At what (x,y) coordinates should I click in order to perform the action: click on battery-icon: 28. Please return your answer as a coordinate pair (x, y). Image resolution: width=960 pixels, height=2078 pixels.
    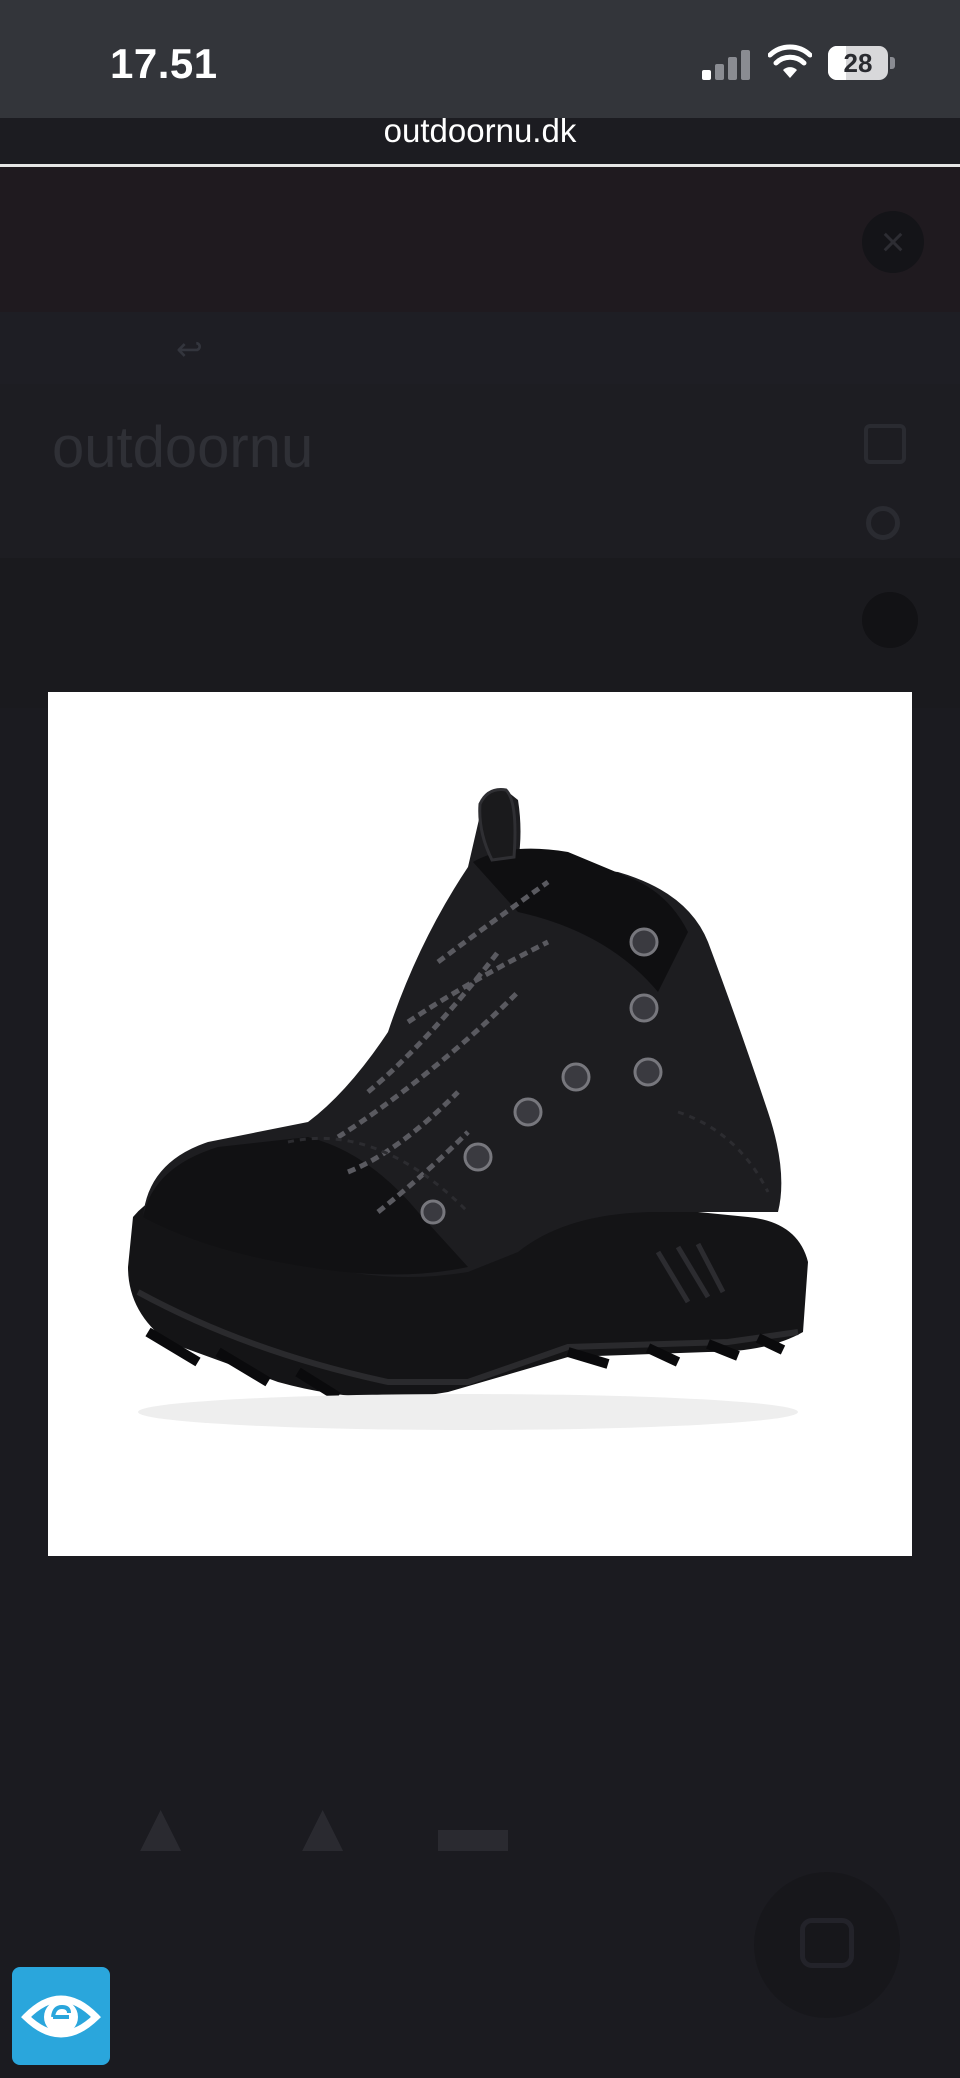
    Looking at the image, I should click on (858, 63).